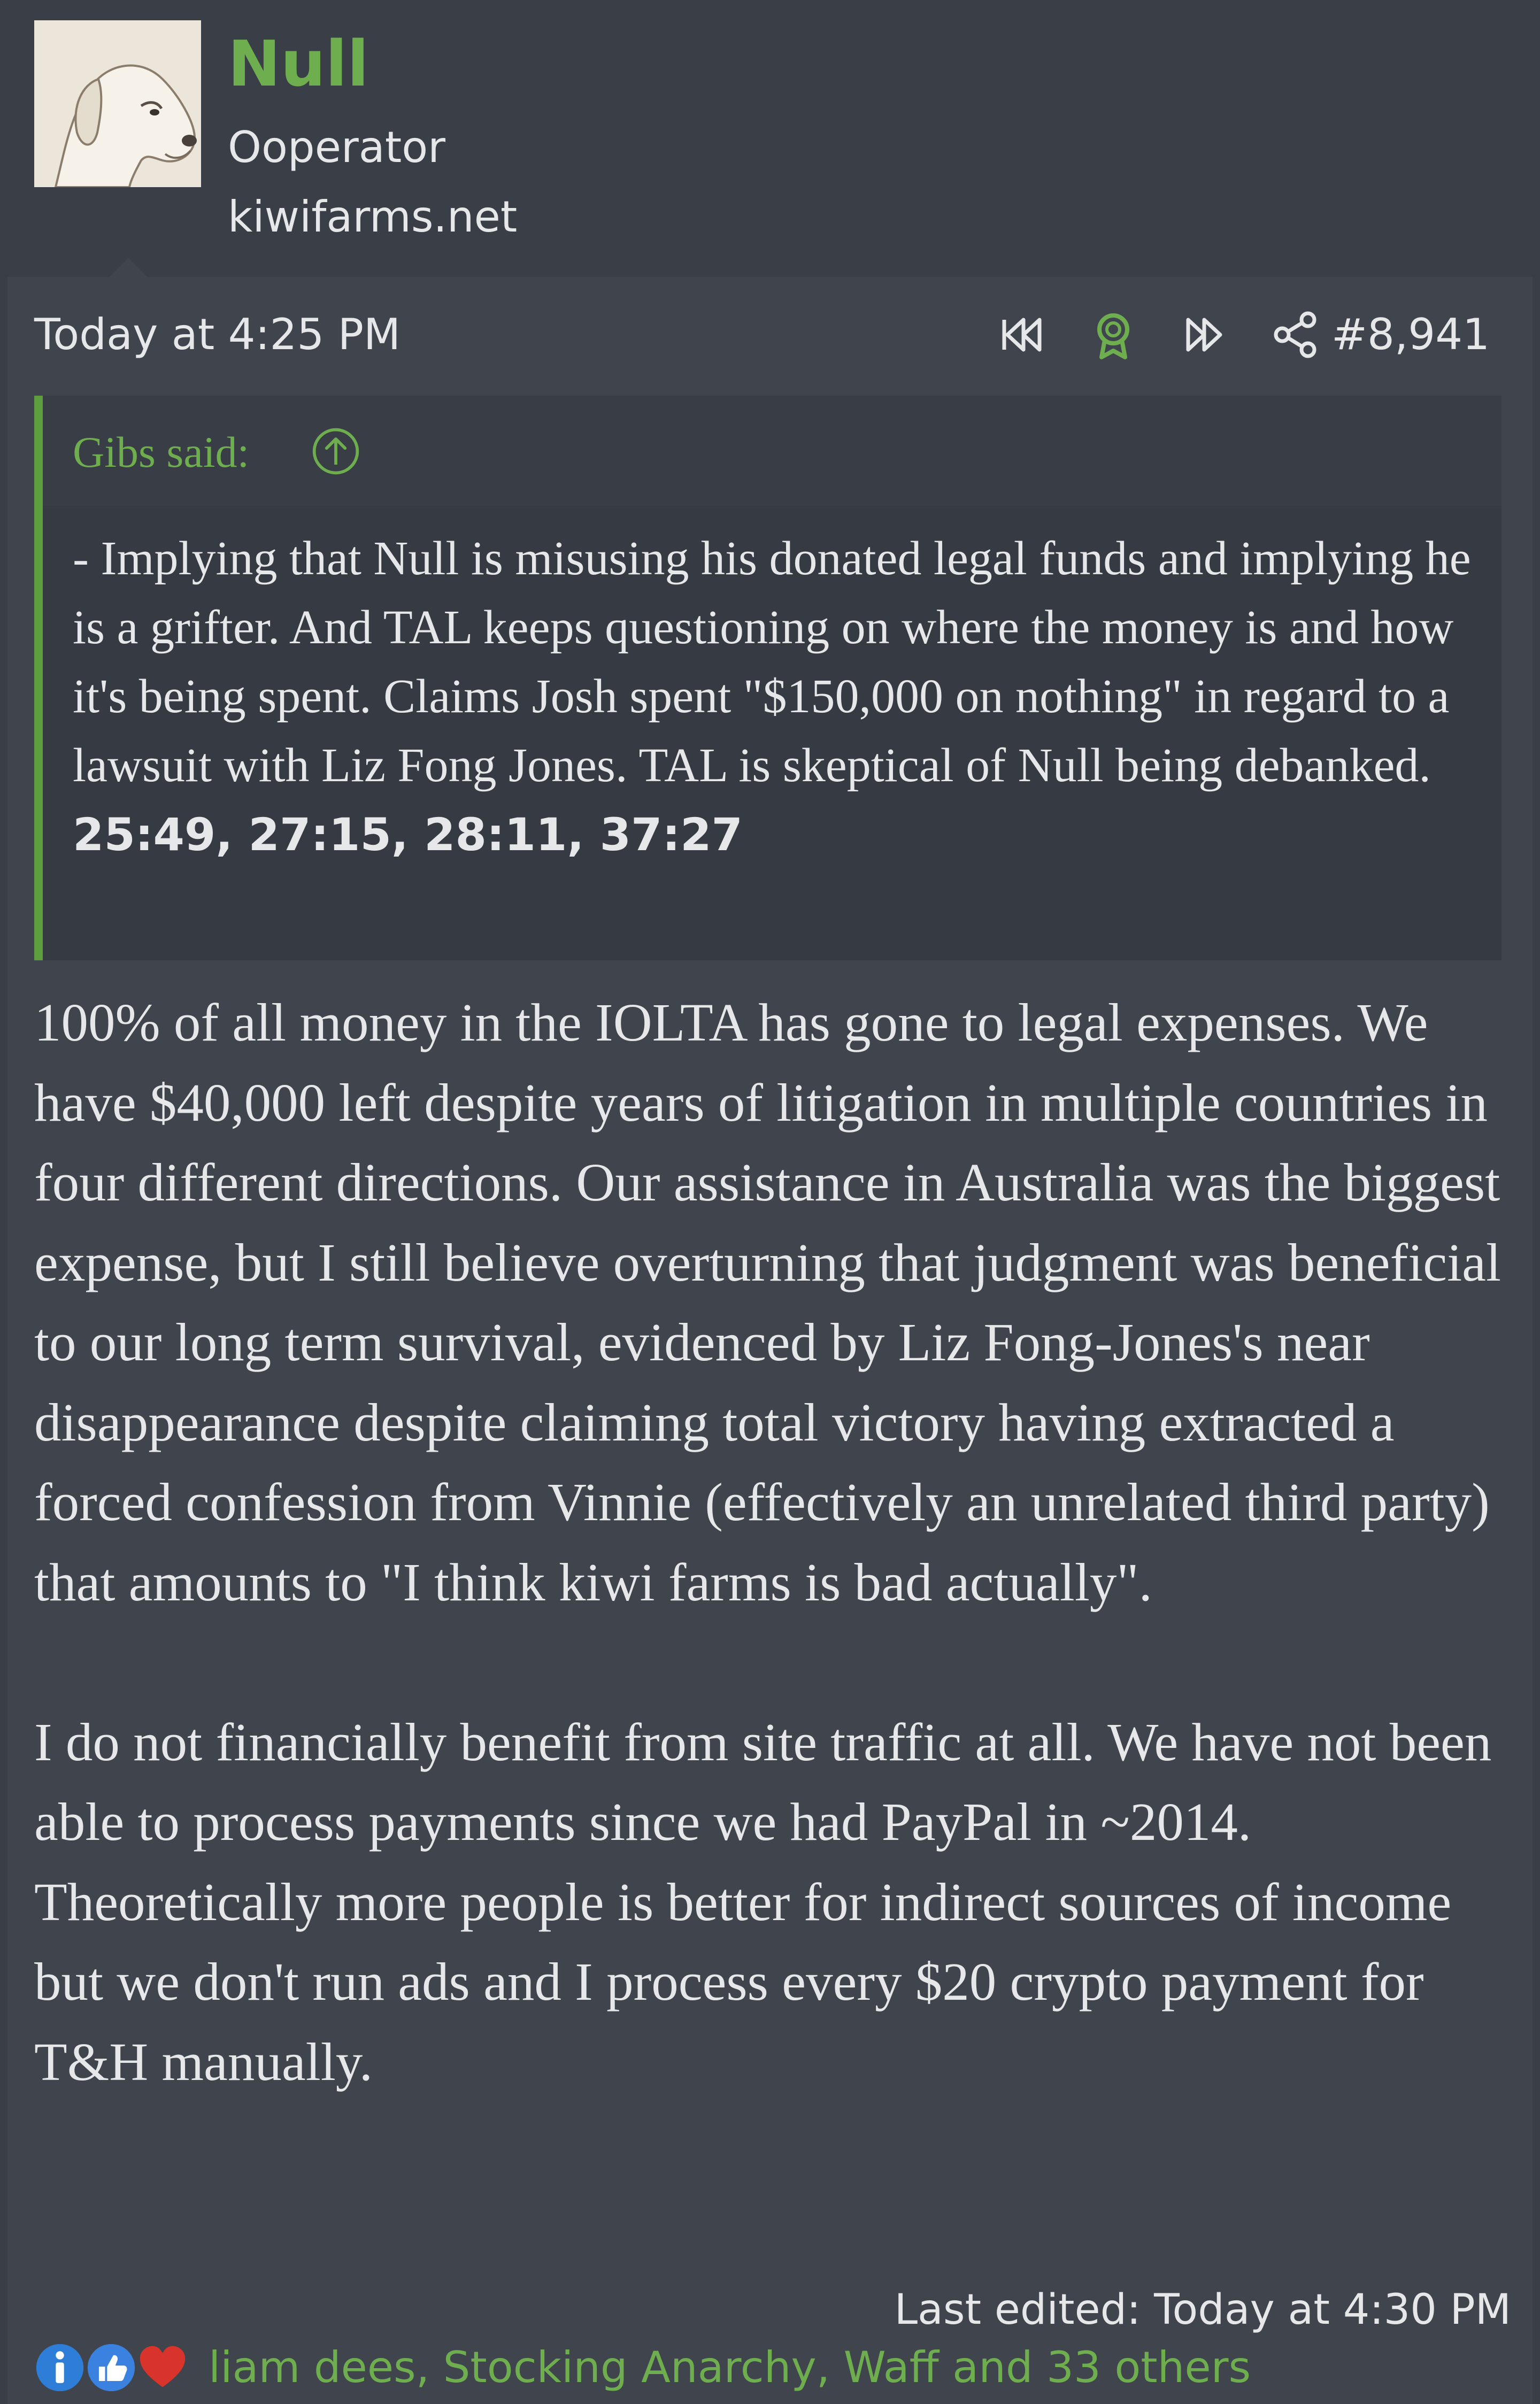 Image resolution: width=1540 pixels, height=2404 pixels. I want to click on user-avatar, so click(117, 103).